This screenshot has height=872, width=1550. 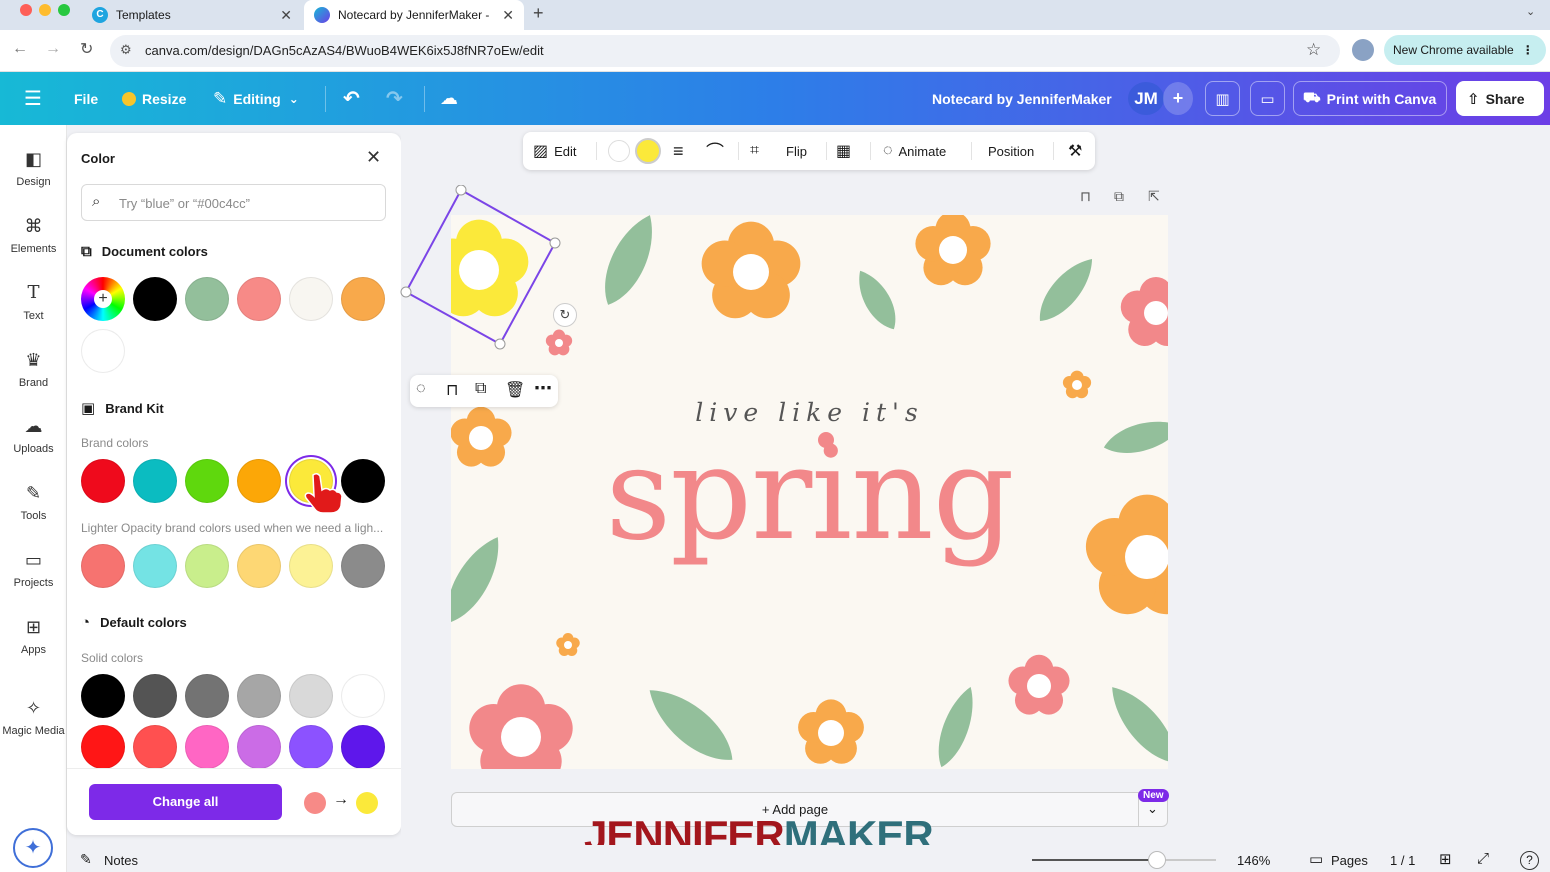 What do you see at coordinates (33, 717) in the screenshot?
I see `rail-item-magic-media: ✧ Magic Media` at bounding box center [33, 717].